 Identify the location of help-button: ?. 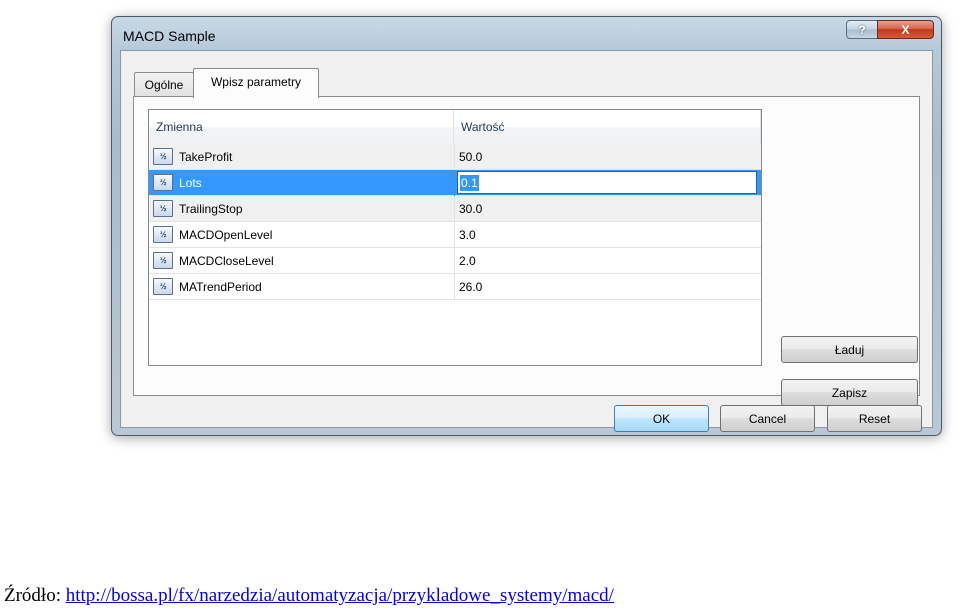
(862, 29).